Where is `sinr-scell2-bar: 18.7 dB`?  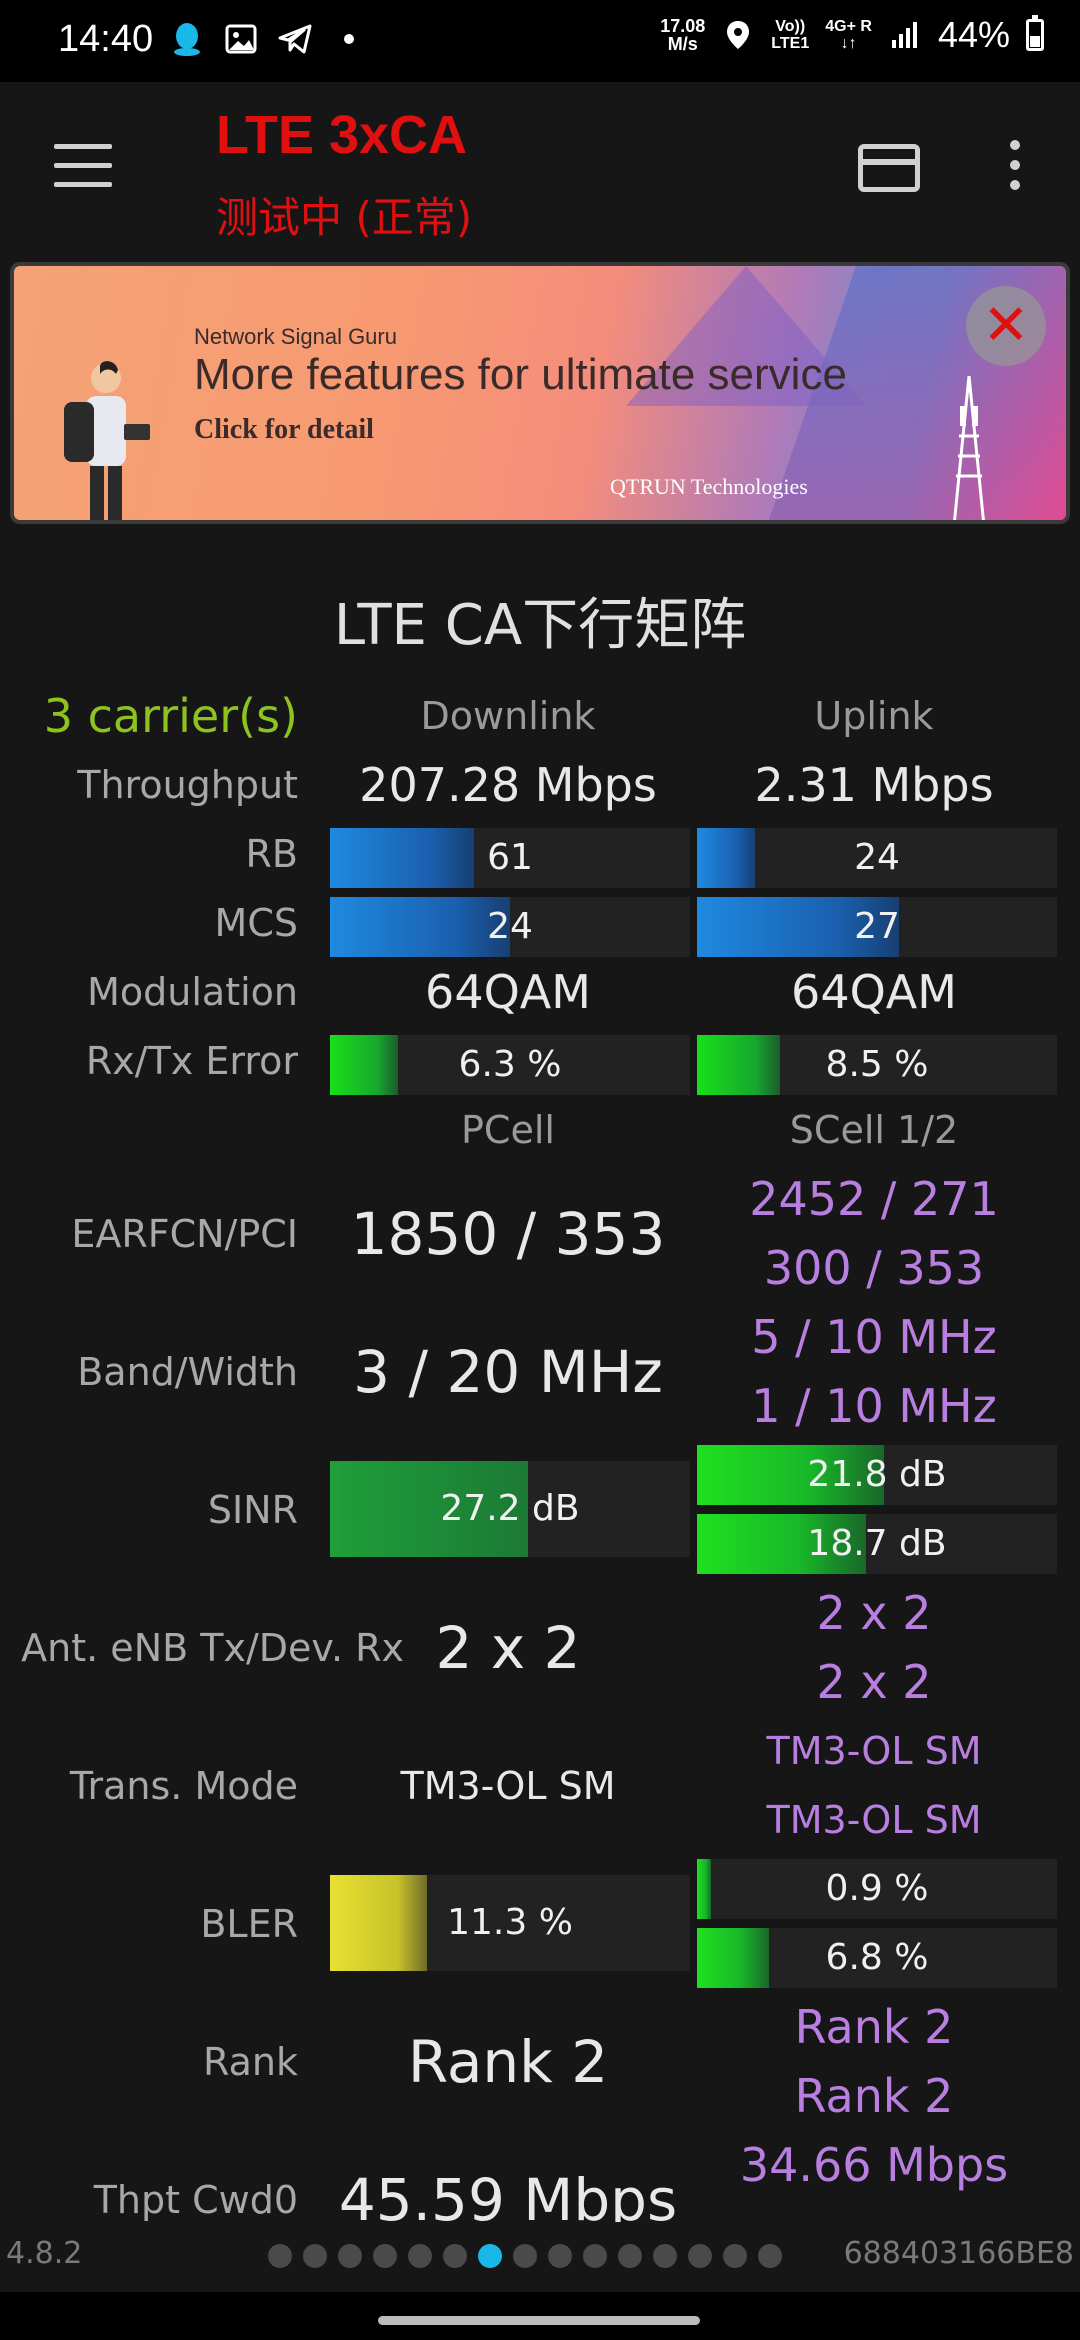 sinr-scell2-bar: 18.7 dB is located at coordinates (877, 1544).